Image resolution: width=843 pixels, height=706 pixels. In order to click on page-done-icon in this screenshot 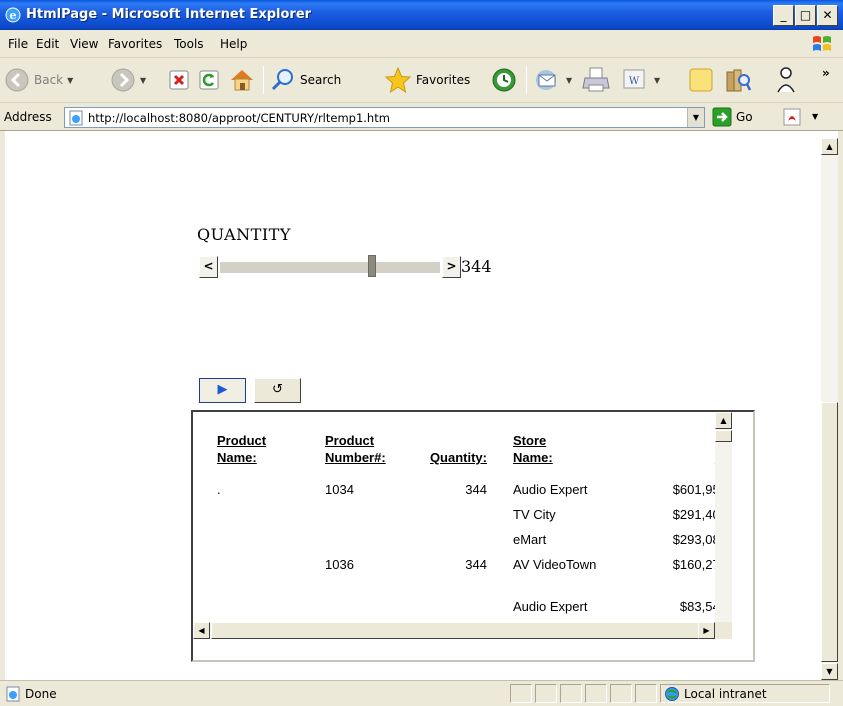, I will do `click(13, 694)`.